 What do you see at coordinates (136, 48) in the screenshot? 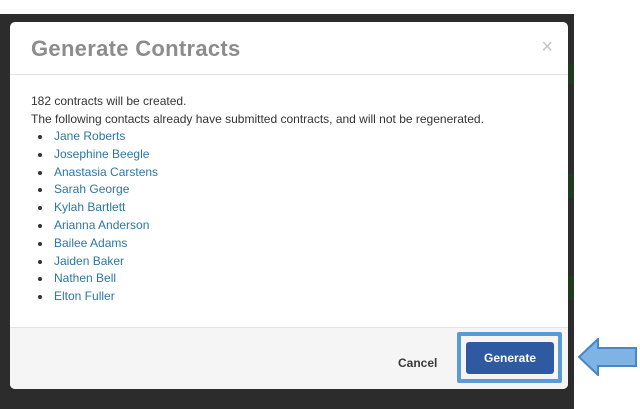
I see `modal-title: Generate Contracts` at bounding box center [136, 48].